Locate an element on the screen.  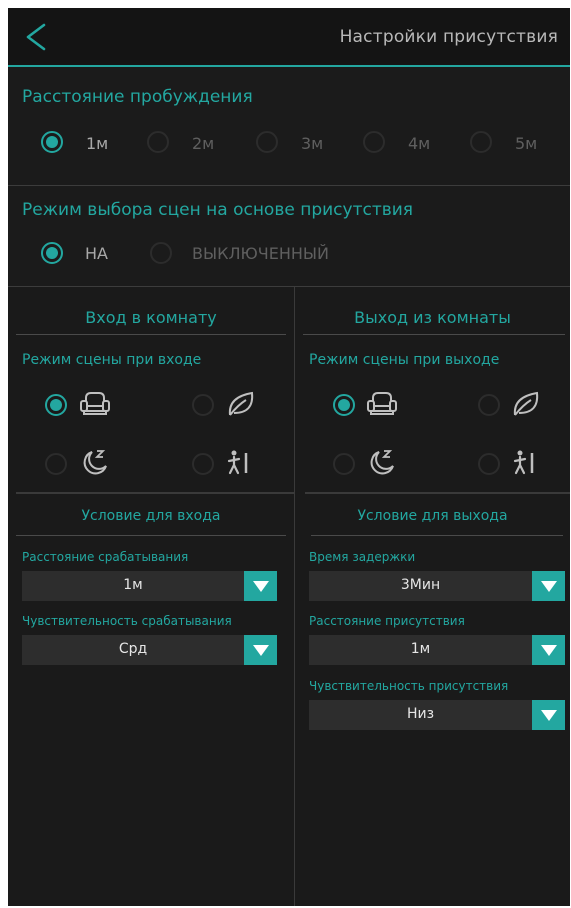
dropdown-value: Низ is located at coordinates (420, 714).